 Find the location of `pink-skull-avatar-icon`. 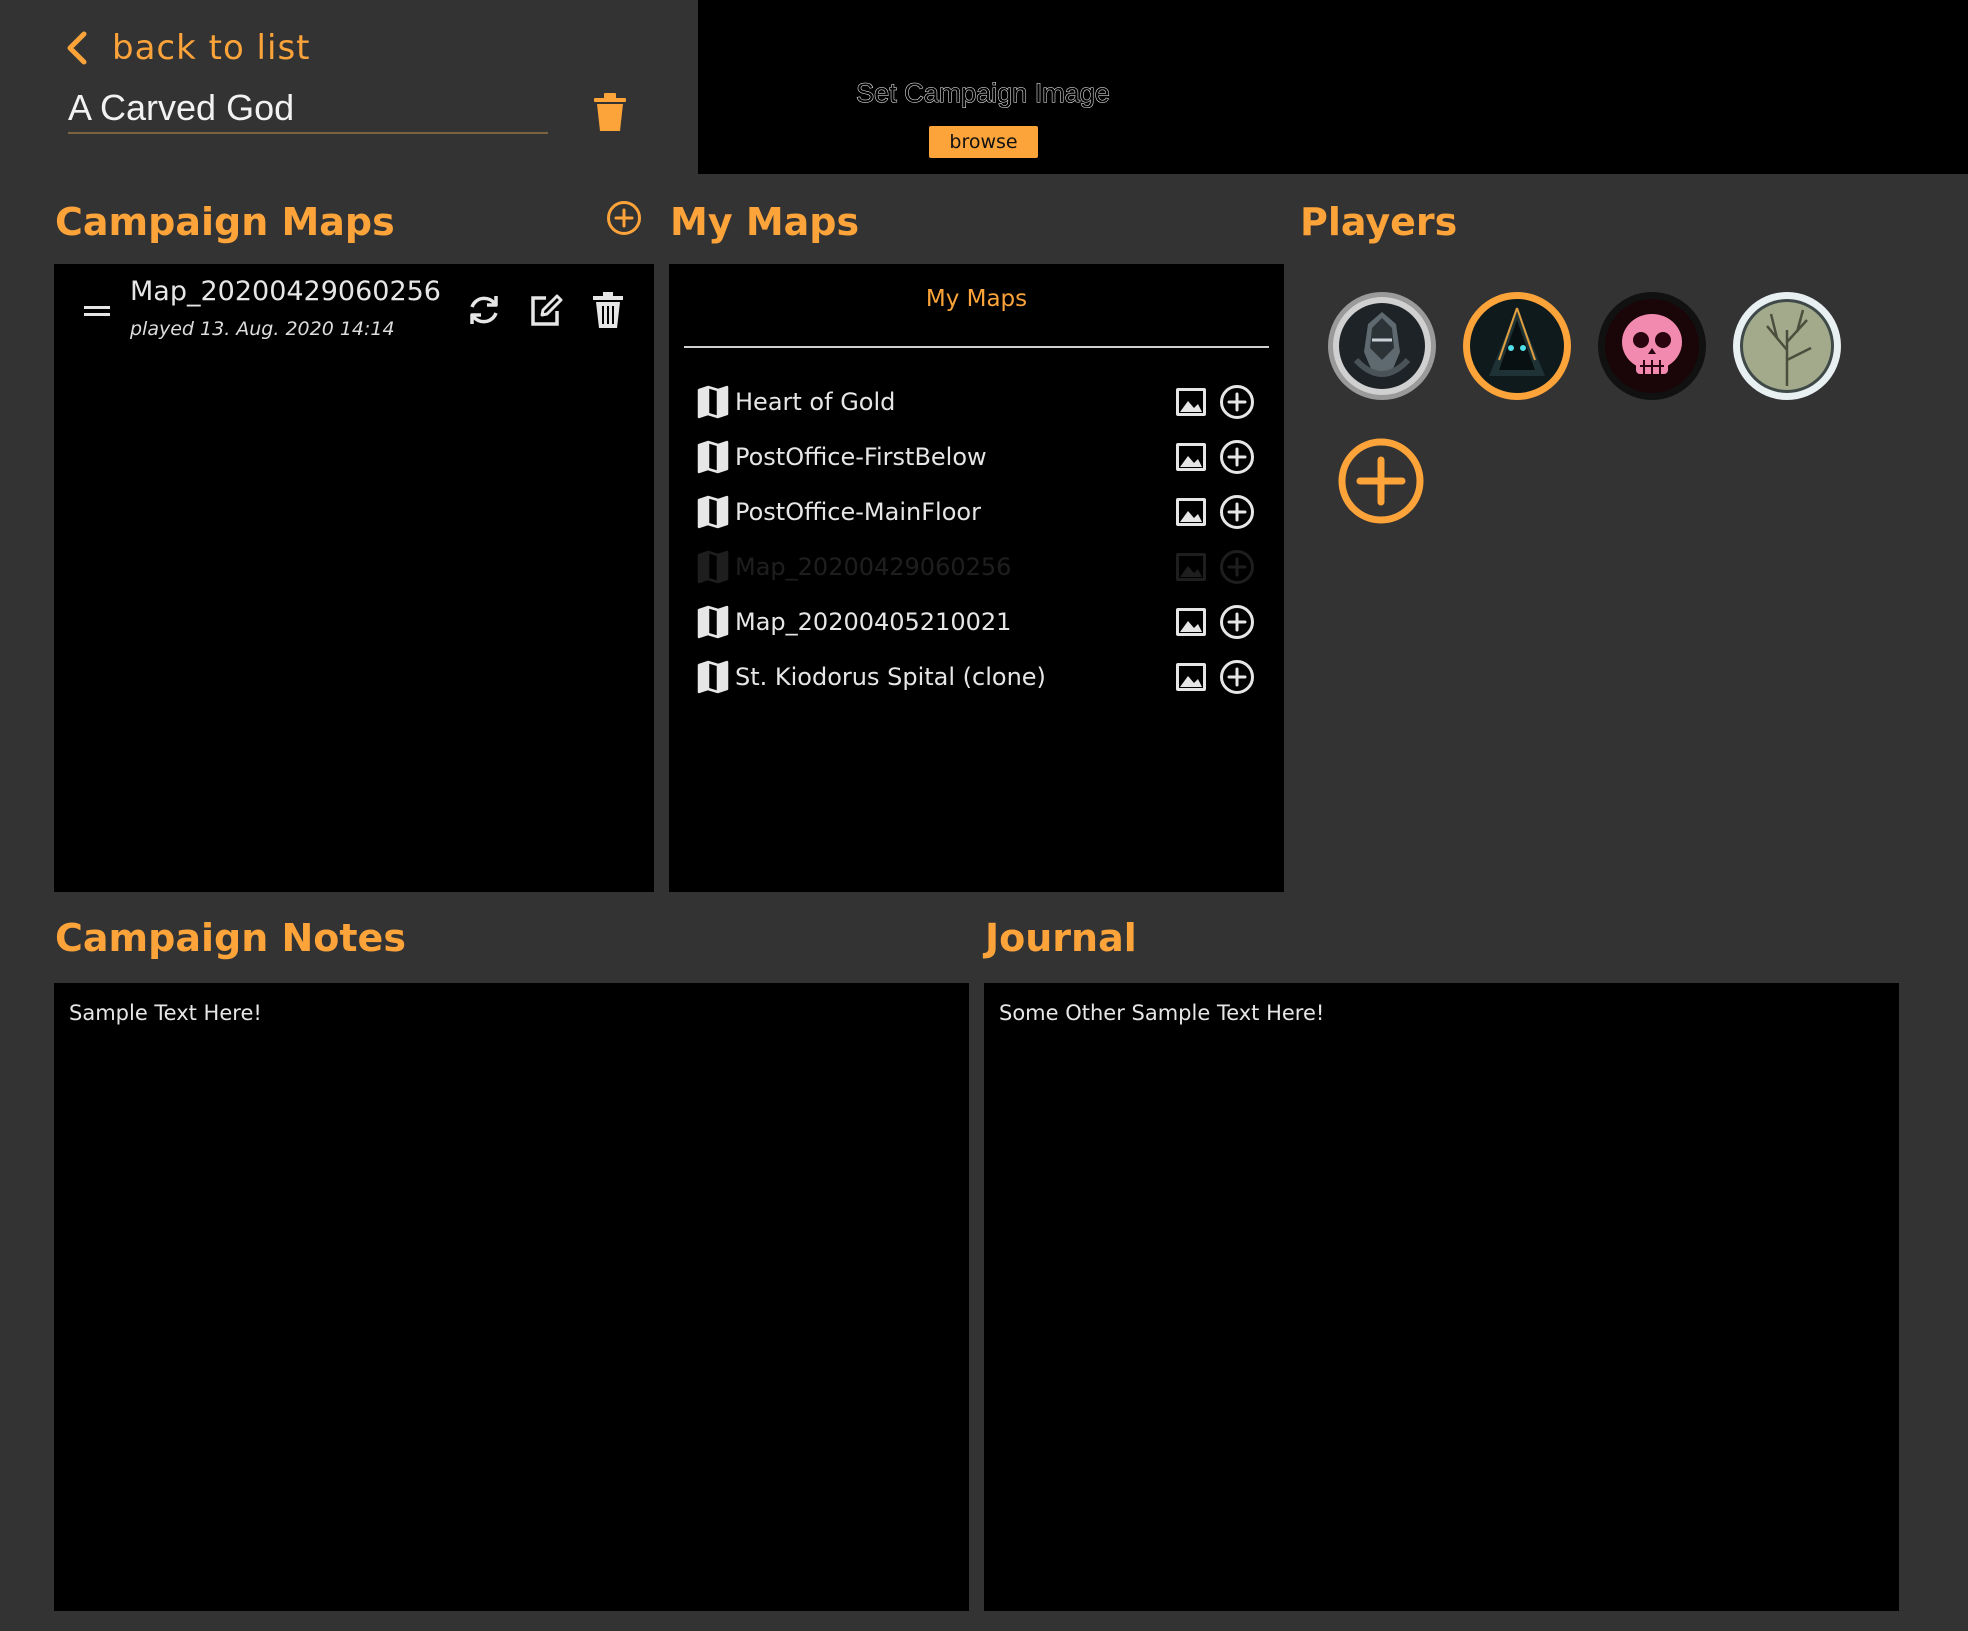

pink-skull-avatar-icon is located at coordinates (1652, 346).